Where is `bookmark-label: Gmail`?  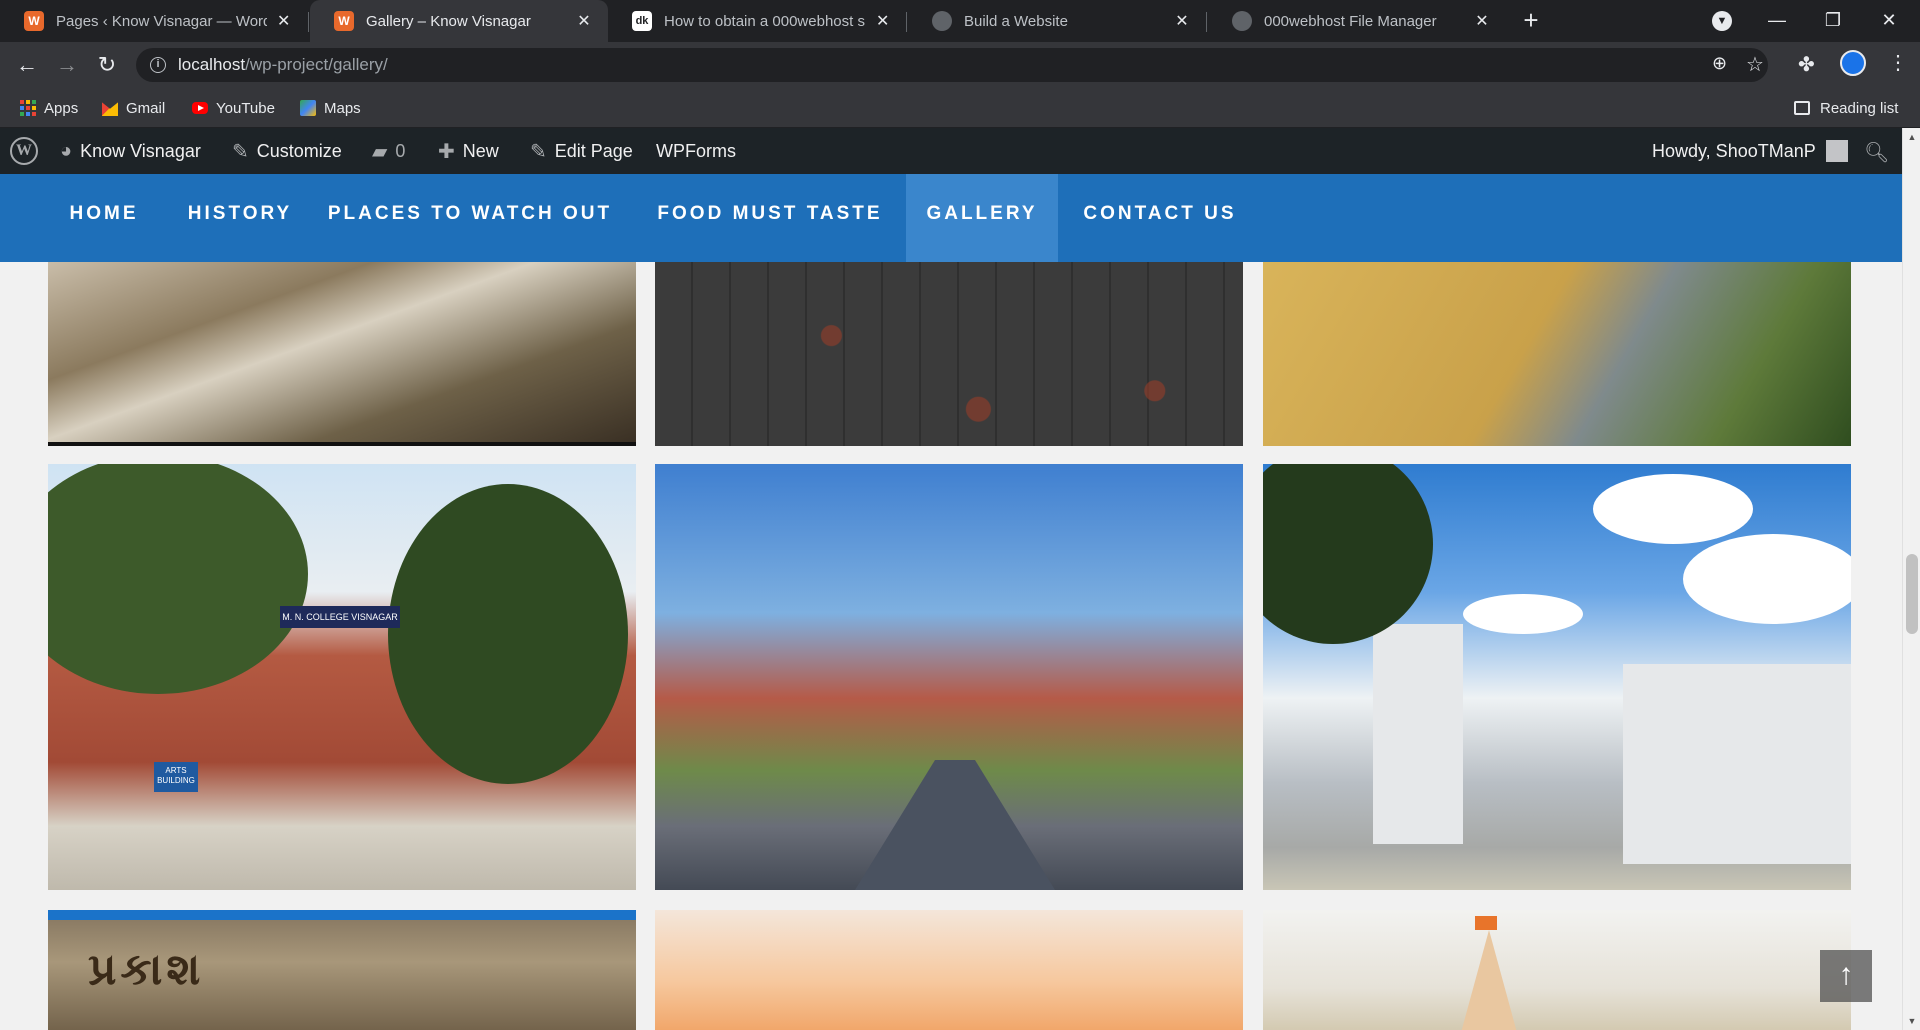
bookmark-label: Gmail is located at coordinates (146, 108).